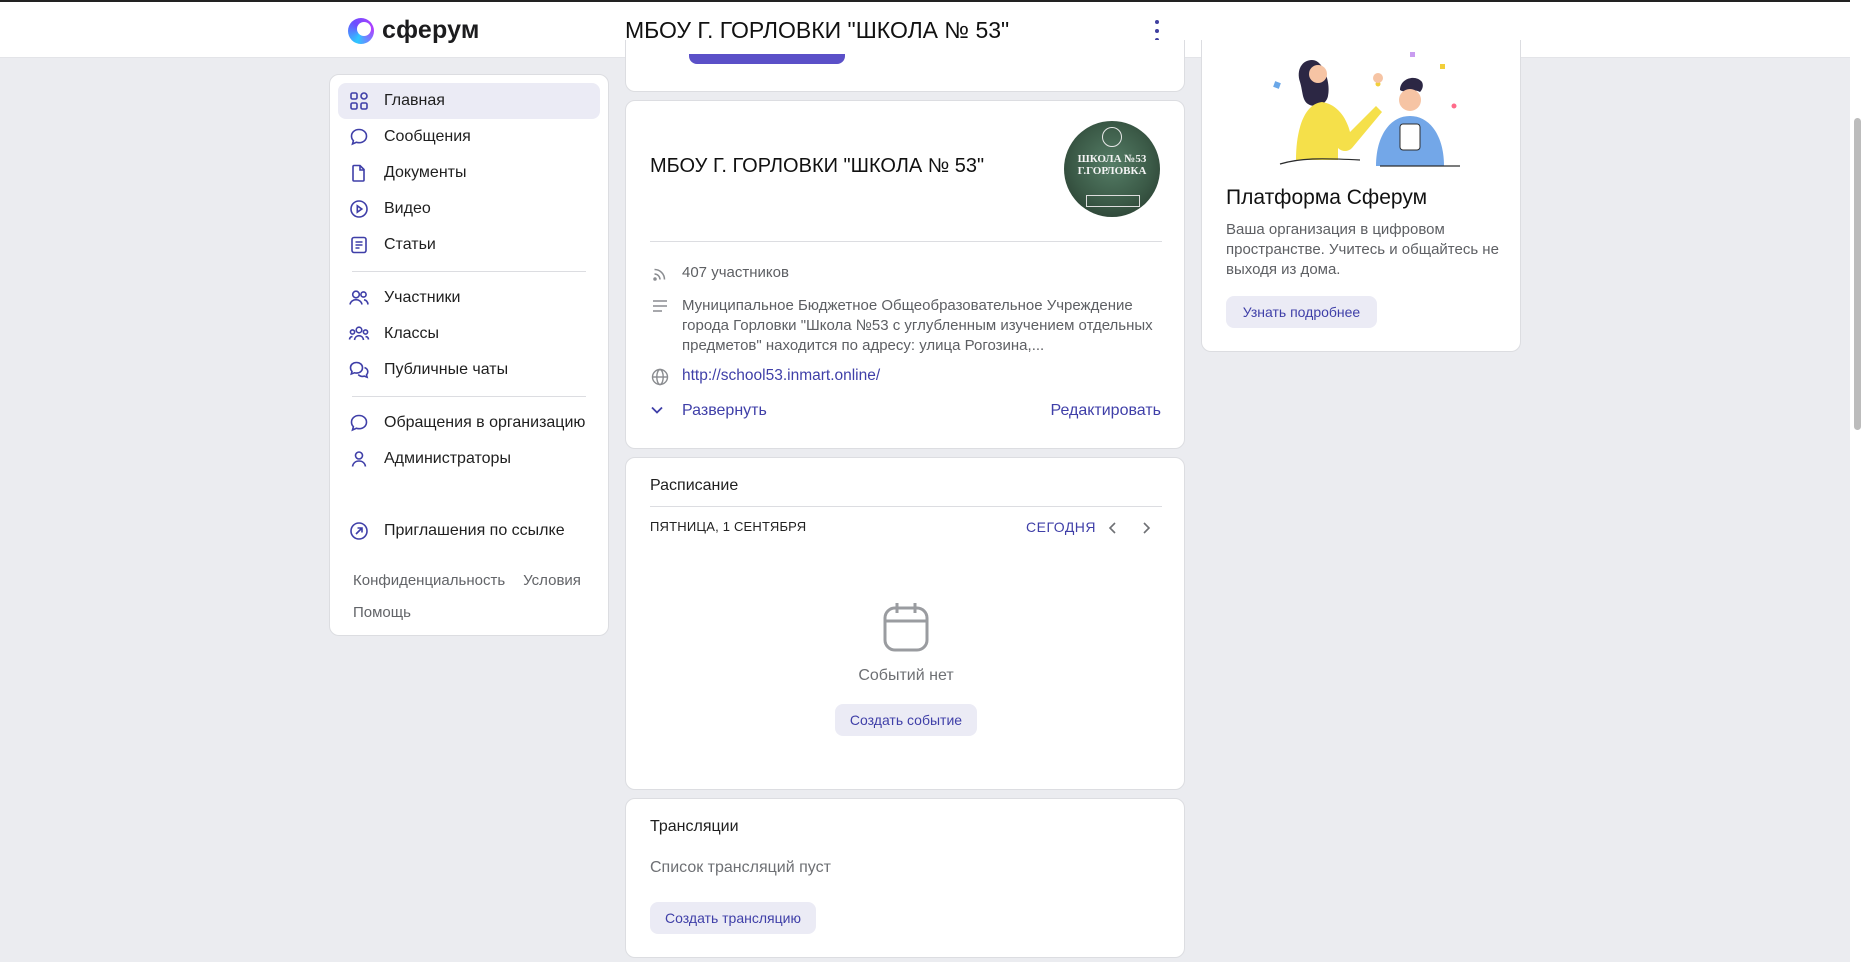  I want to click on sidebar-item-label: Участники, so click(422, 297).